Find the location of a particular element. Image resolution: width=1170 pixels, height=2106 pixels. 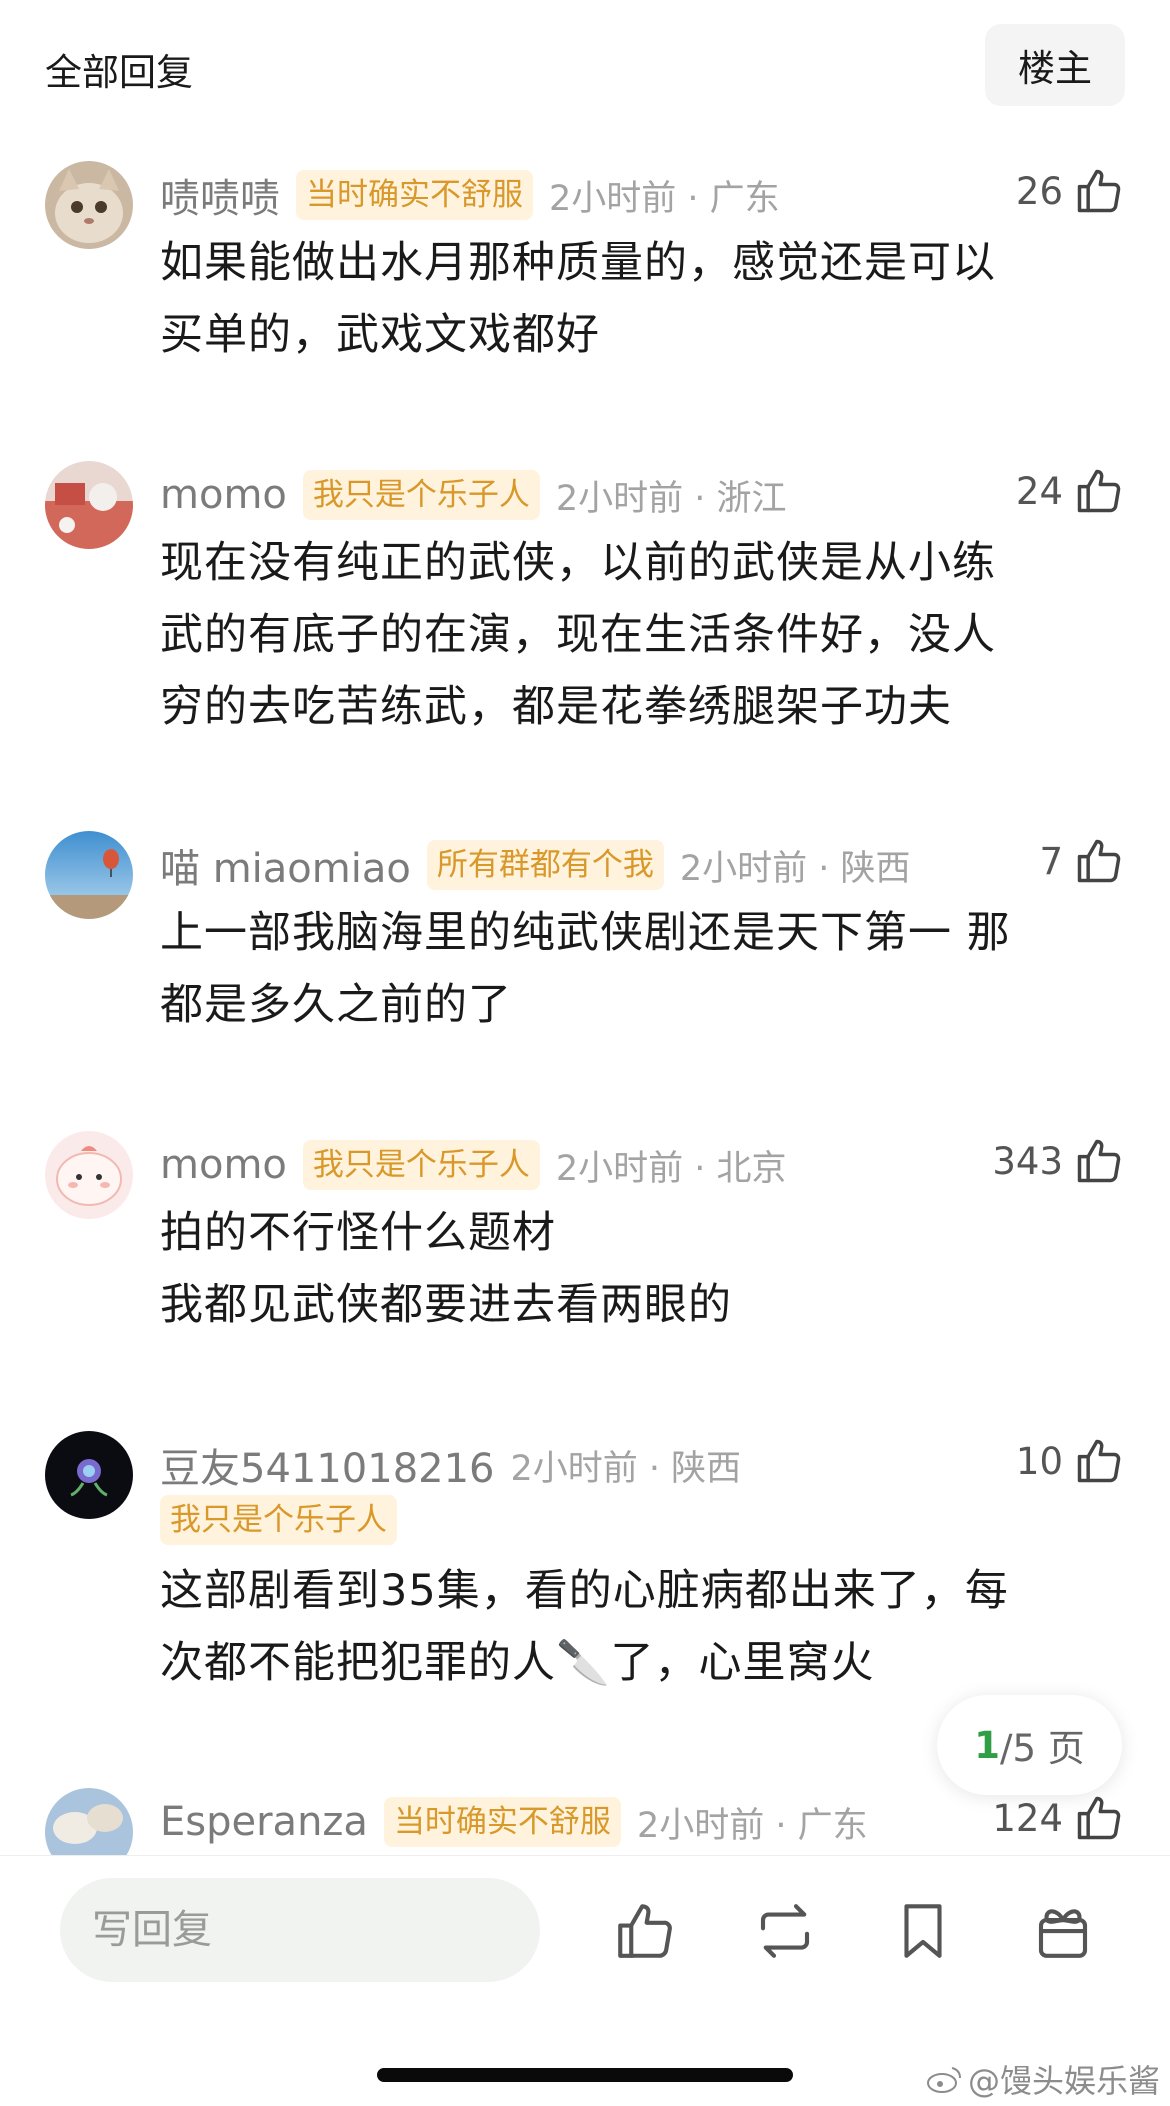

repost-icon is located at coordinates (785, 1931).